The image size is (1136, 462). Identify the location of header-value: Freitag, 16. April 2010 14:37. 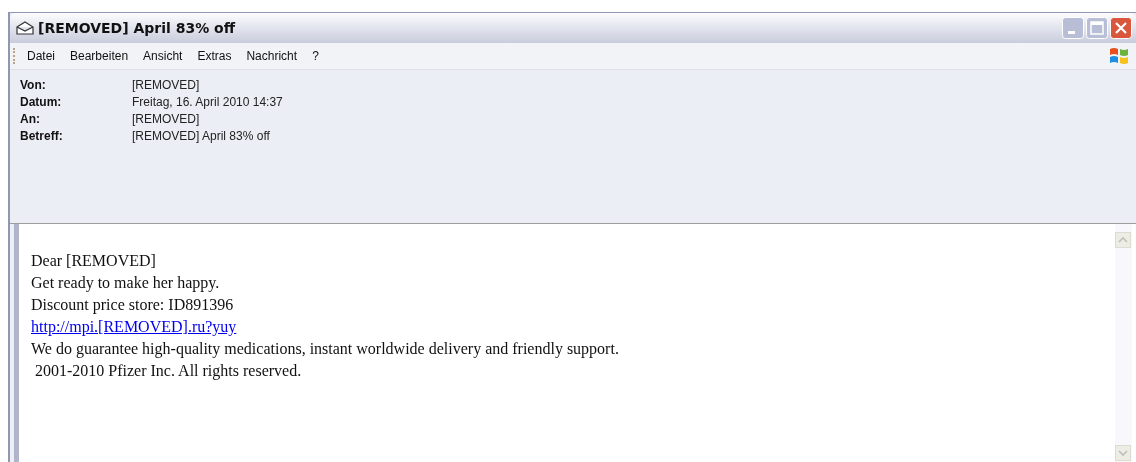
(208, 102).